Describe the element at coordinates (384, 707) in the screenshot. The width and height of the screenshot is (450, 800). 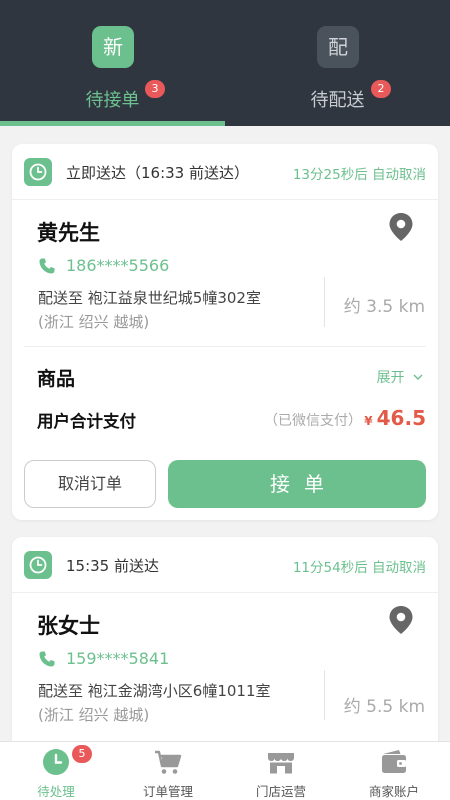
I see `distance: 约 5.5 km` at that location.